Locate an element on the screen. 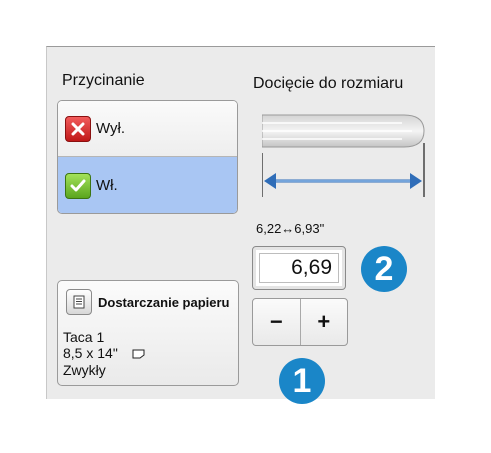 This screenshot has width=491, height=453. trim-value-box is located at coordinates (299, 268).